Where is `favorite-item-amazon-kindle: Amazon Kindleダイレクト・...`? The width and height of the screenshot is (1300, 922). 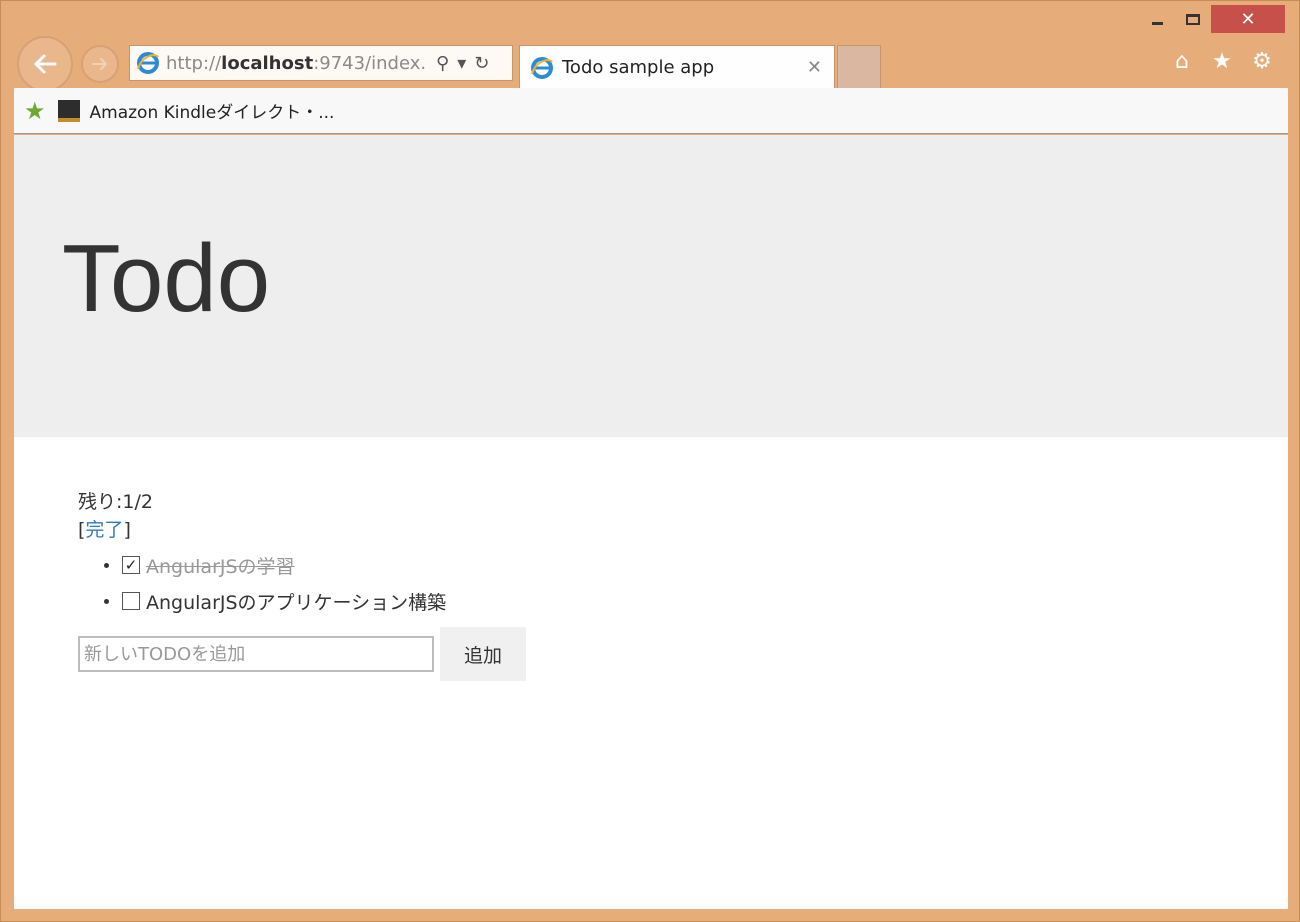
favorite-item-amazon-kindle: Amazon Kindleダイレクト・... is located at coordinates (212, 110).